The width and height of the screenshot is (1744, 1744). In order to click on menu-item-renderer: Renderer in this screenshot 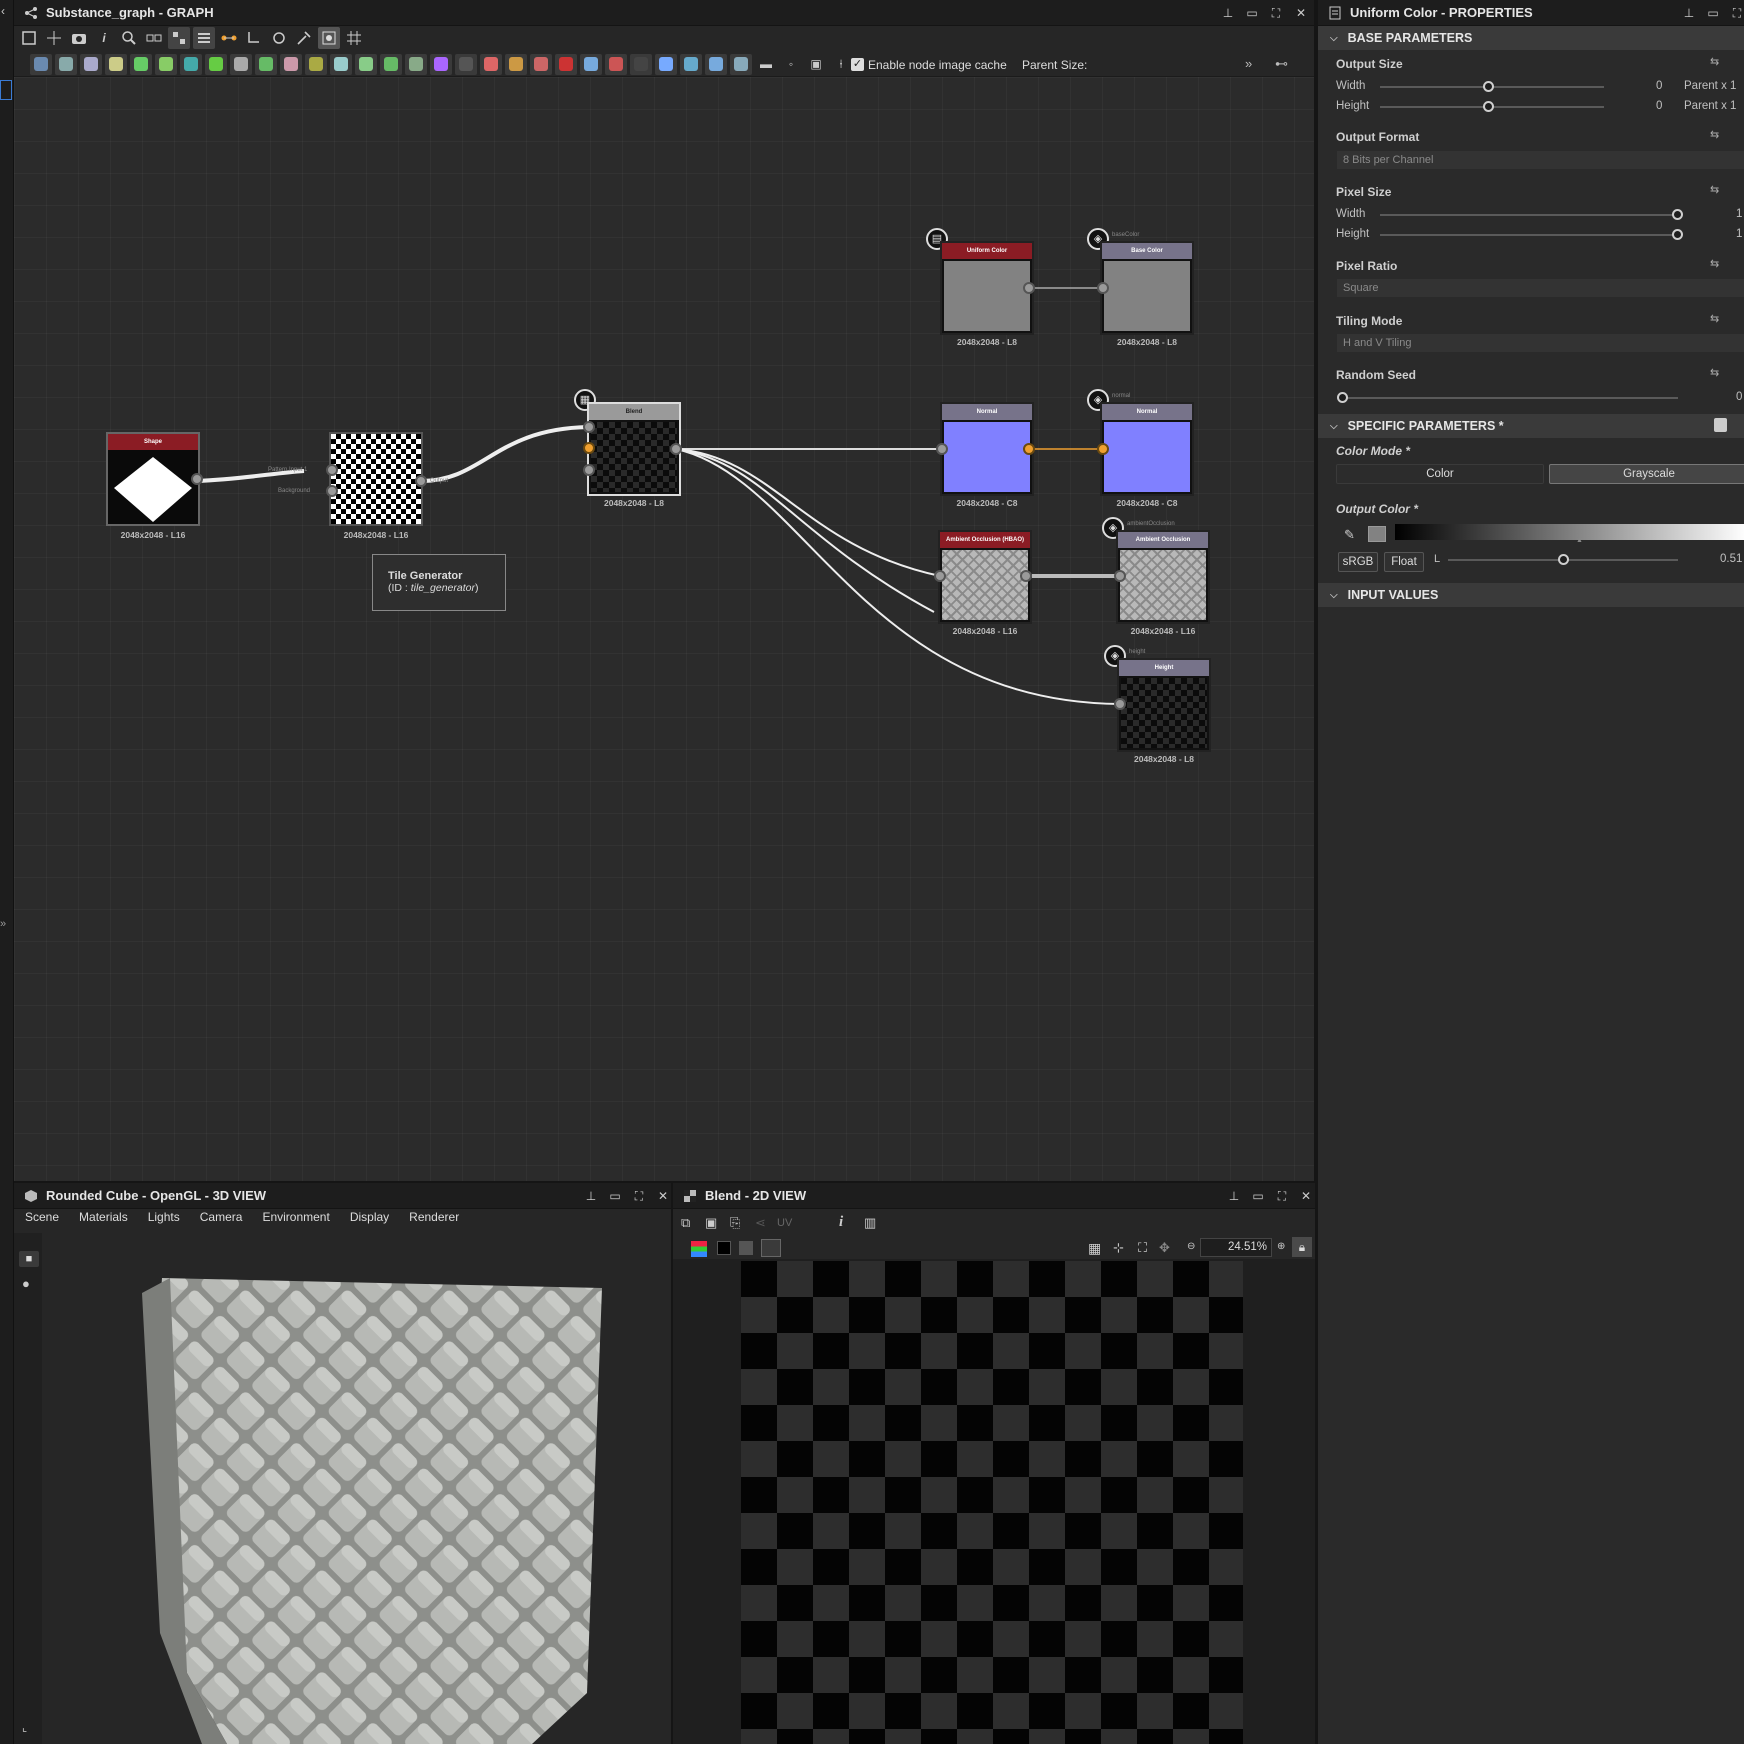, I will do `click(434, 1217)`.